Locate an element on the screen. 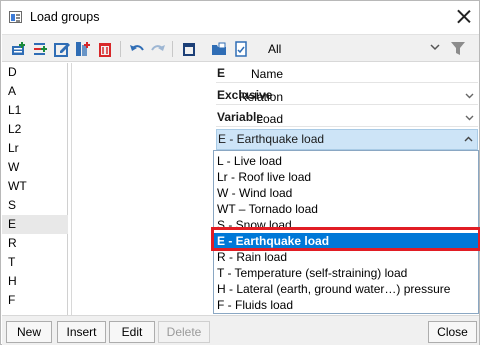  dropdown-option: T - Temperature (self-straining) load is located at coordinates (346, 273).